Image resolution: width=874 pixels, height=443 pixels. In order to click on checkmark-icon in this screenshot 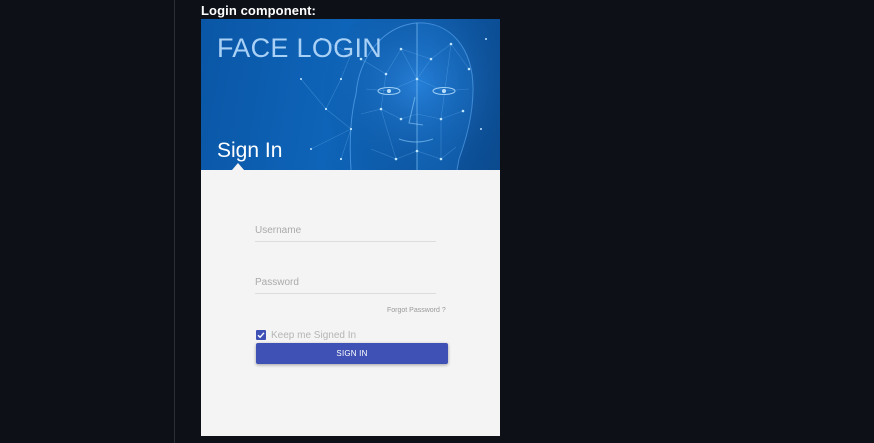, I will do `click(261, 335)`.